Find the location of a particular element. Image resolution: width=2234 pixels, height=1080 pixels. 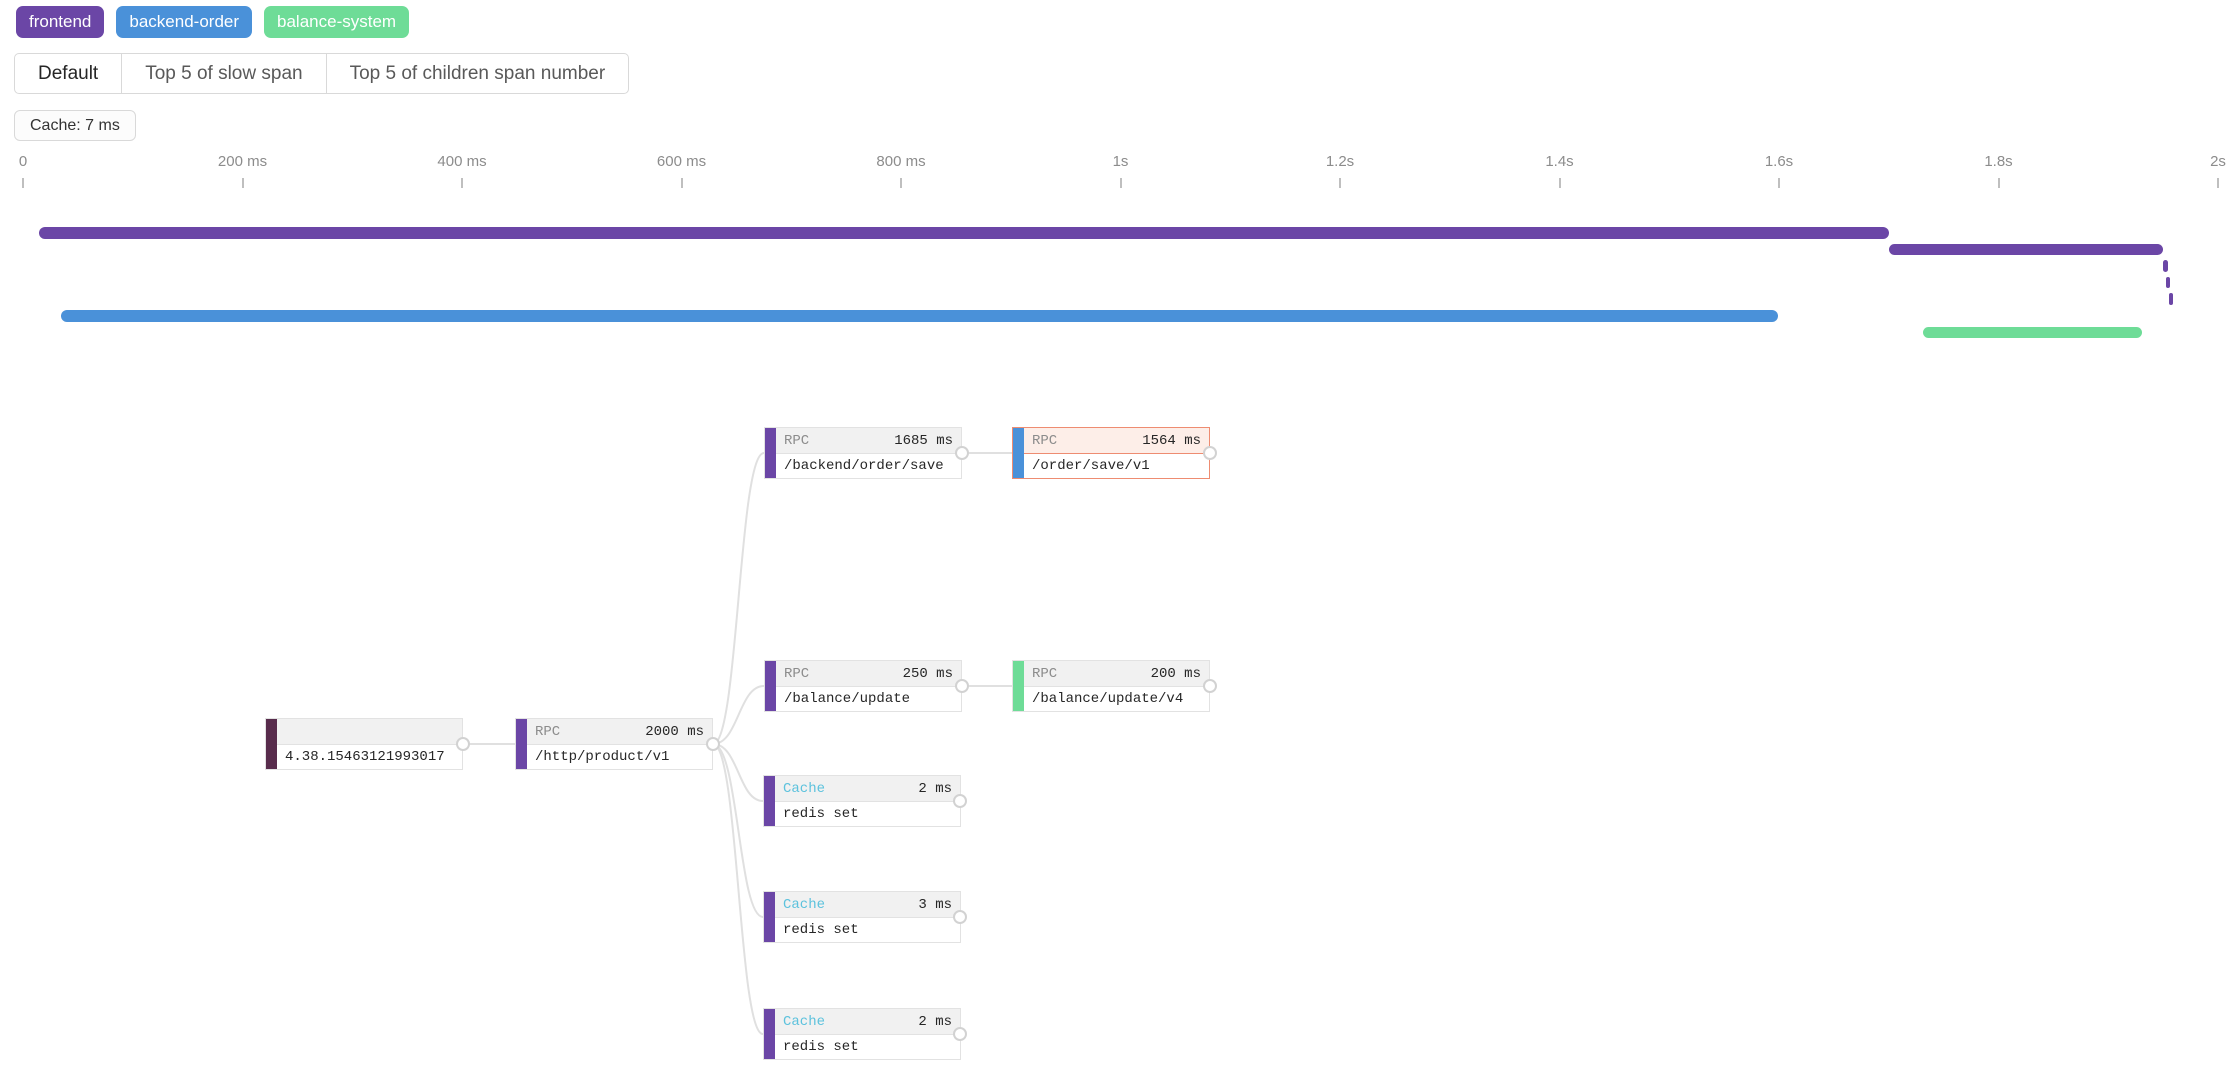

span-bar--balance-update is located at coordinates (2026, 249).